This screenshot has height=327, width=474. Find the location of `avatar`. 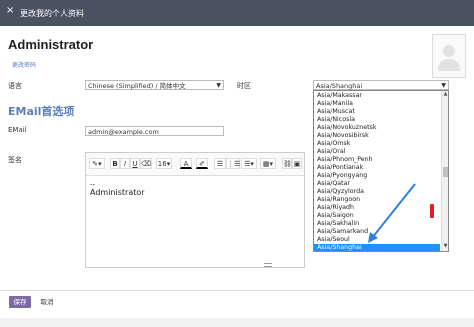

avatar is located at coordinates (449, 56).